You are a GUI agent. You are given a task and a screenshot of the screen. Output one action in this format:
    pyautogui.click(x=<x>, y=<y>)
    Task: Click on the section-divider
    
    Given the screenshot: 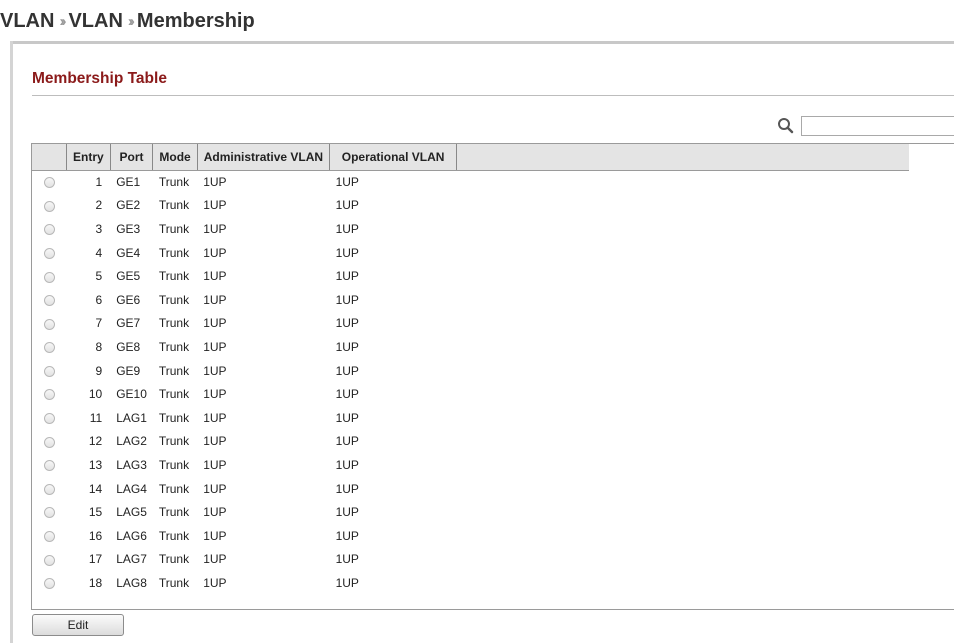 What is the action you would take?
    pyautogui.click(x=493, y=95)
    